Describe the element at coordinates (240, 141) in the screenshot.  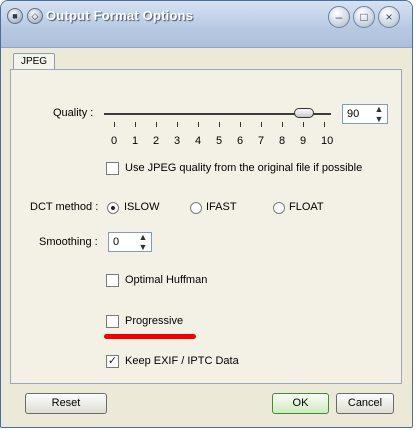
I see `quality-tick-label: 6` at that location.